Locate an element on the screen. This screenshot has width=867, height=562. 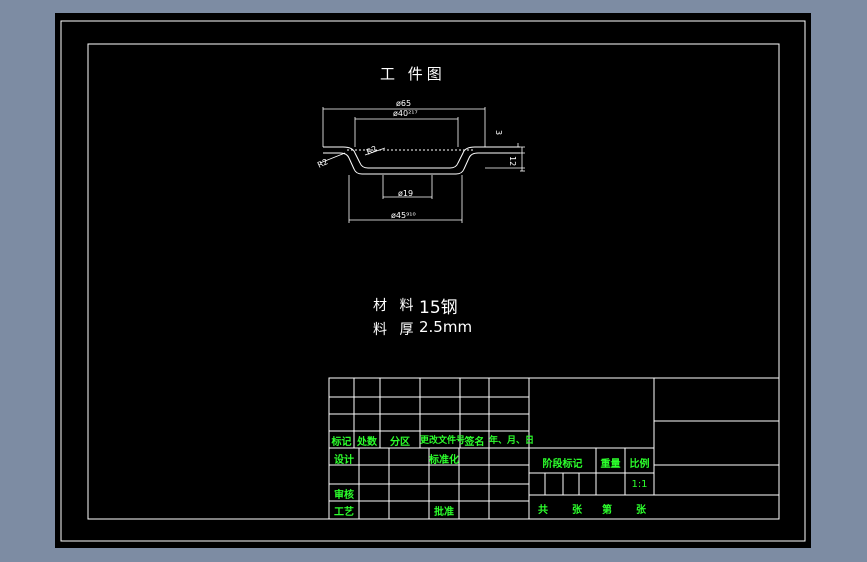
design-label: 设计 is located at coordinates (344, 460).